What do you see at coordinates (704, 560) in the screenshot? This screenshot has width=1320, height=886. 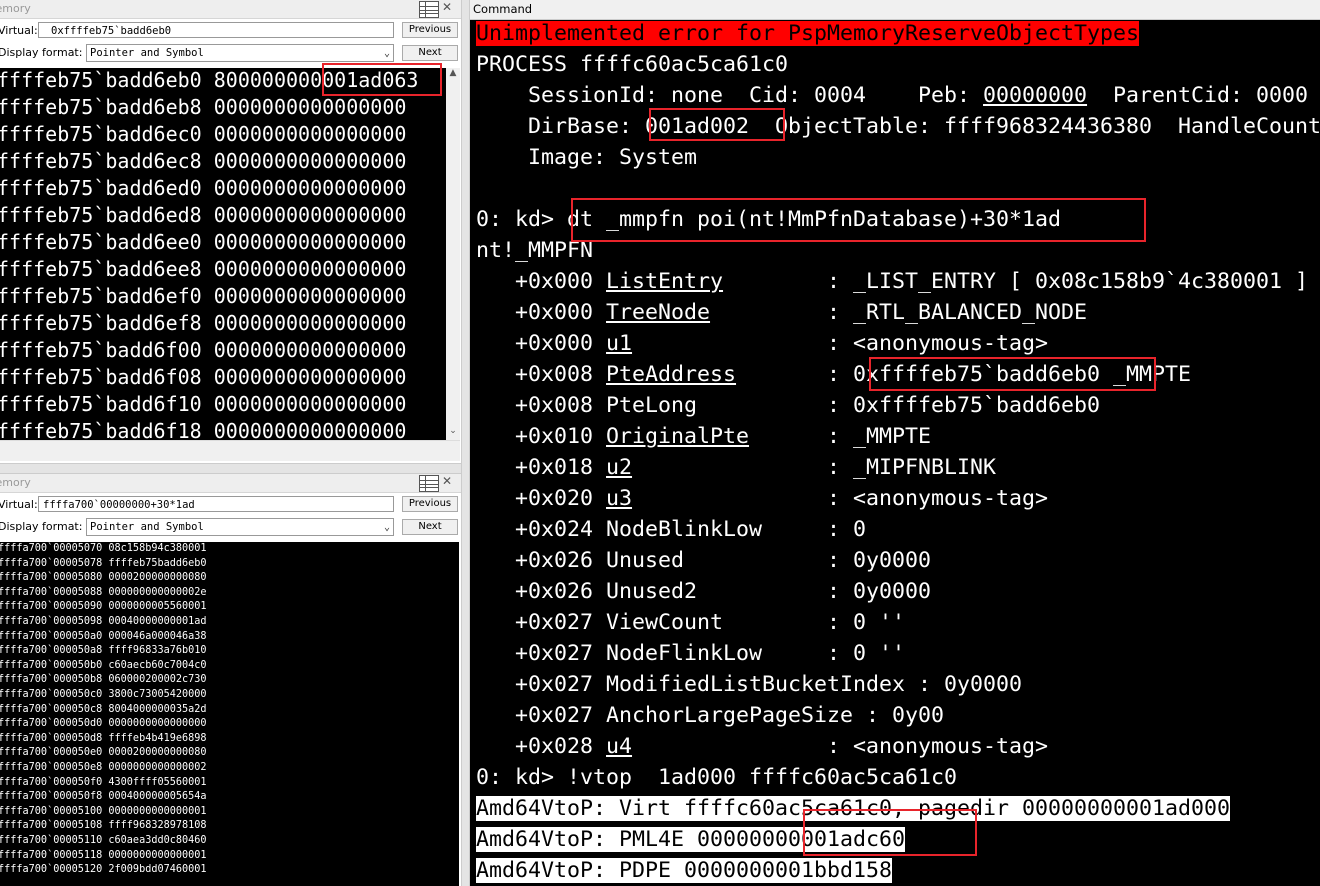 I see `command-text: +0x026 Unused : 0y0000` at bounding box center [704, 560].